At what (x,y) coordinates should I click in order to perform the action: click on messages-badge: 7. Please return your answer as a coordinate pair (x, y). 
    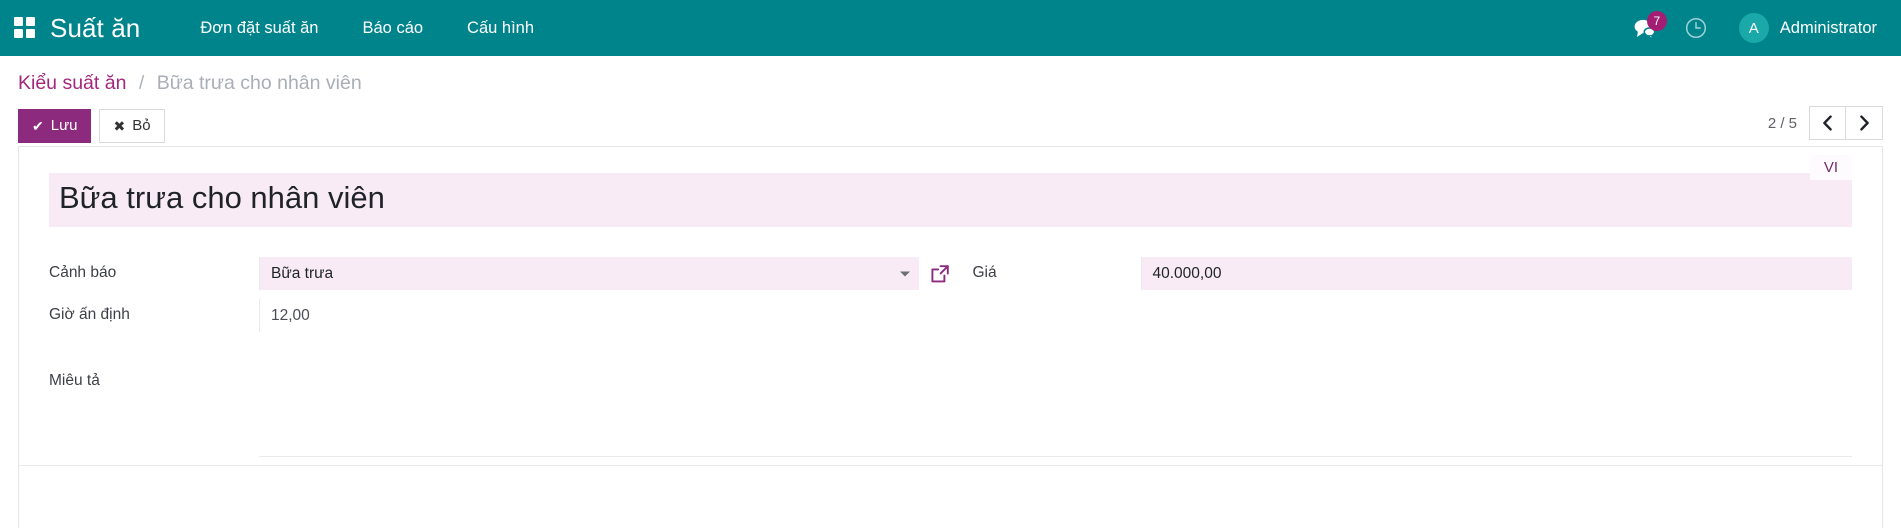
    Looking at the image, I should click on (1656, 21).